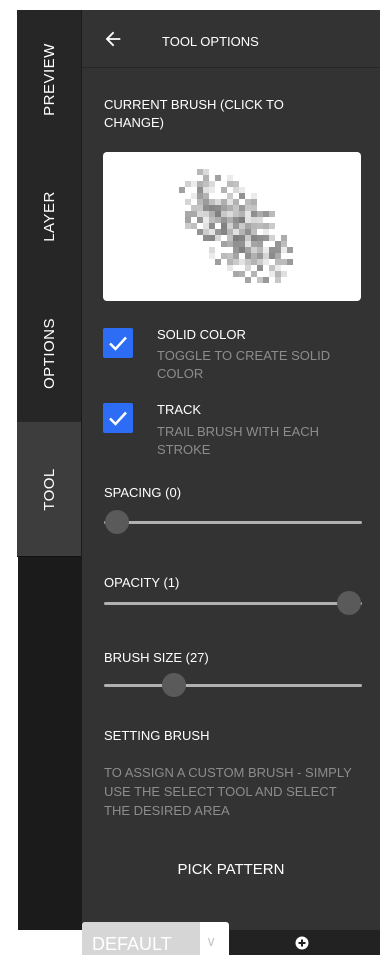 The height and width of the screenshot is (955, 380). Describe the element at coordinates (143, 492) in the screenshot. I see `spacing-label: SPACING (0)` at that location.